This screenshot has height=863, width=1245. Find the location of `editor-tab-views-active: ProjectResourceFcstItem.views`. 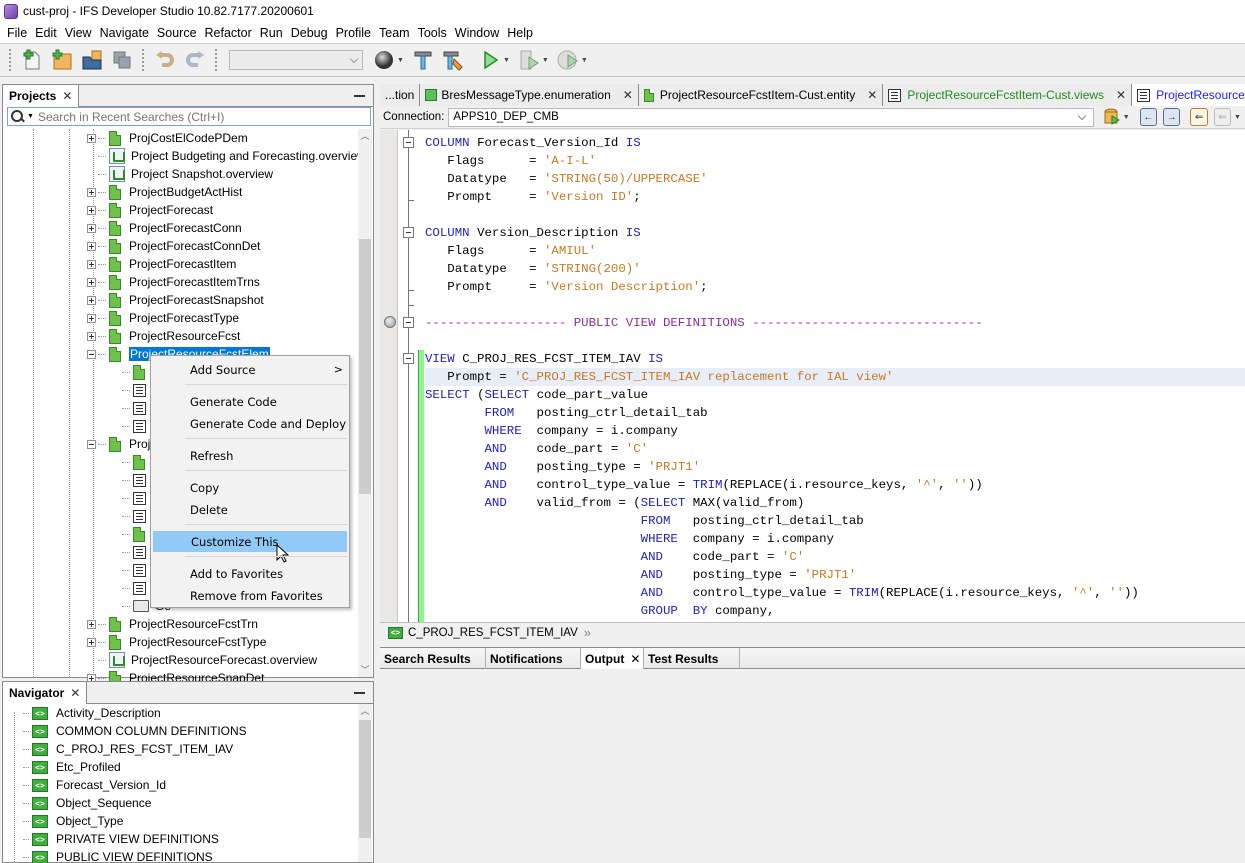

editor-tab-views-active: ProjectResourceFcstItem.views is located at coordinates (1188, 95).